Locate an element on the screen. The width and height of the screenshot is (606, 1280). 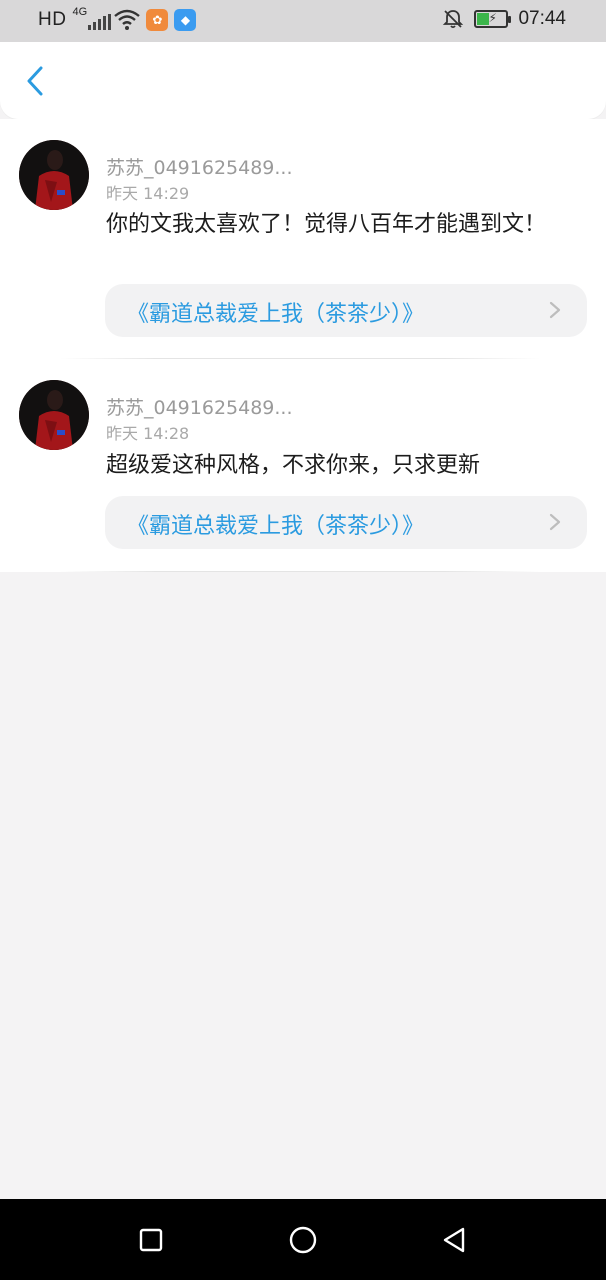
back-button is located at coordinates (35, 81).